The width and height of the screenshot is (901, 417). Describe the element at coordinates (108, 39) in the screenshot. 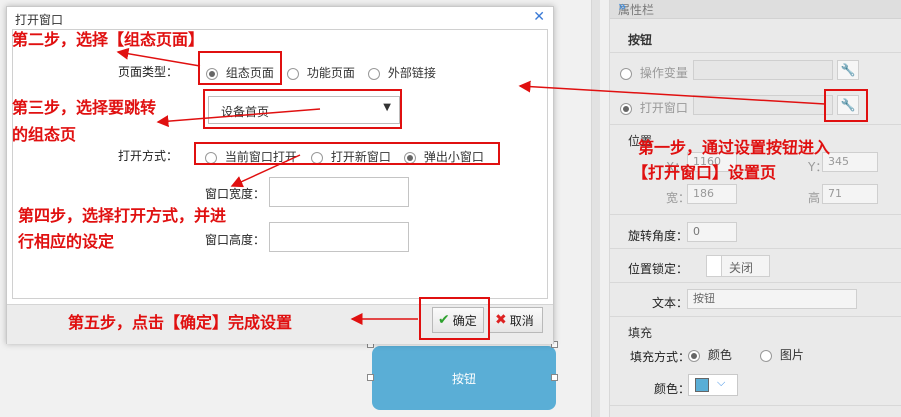

I see `annotation-step2: 第二步，选择【组态页面】` at that location.